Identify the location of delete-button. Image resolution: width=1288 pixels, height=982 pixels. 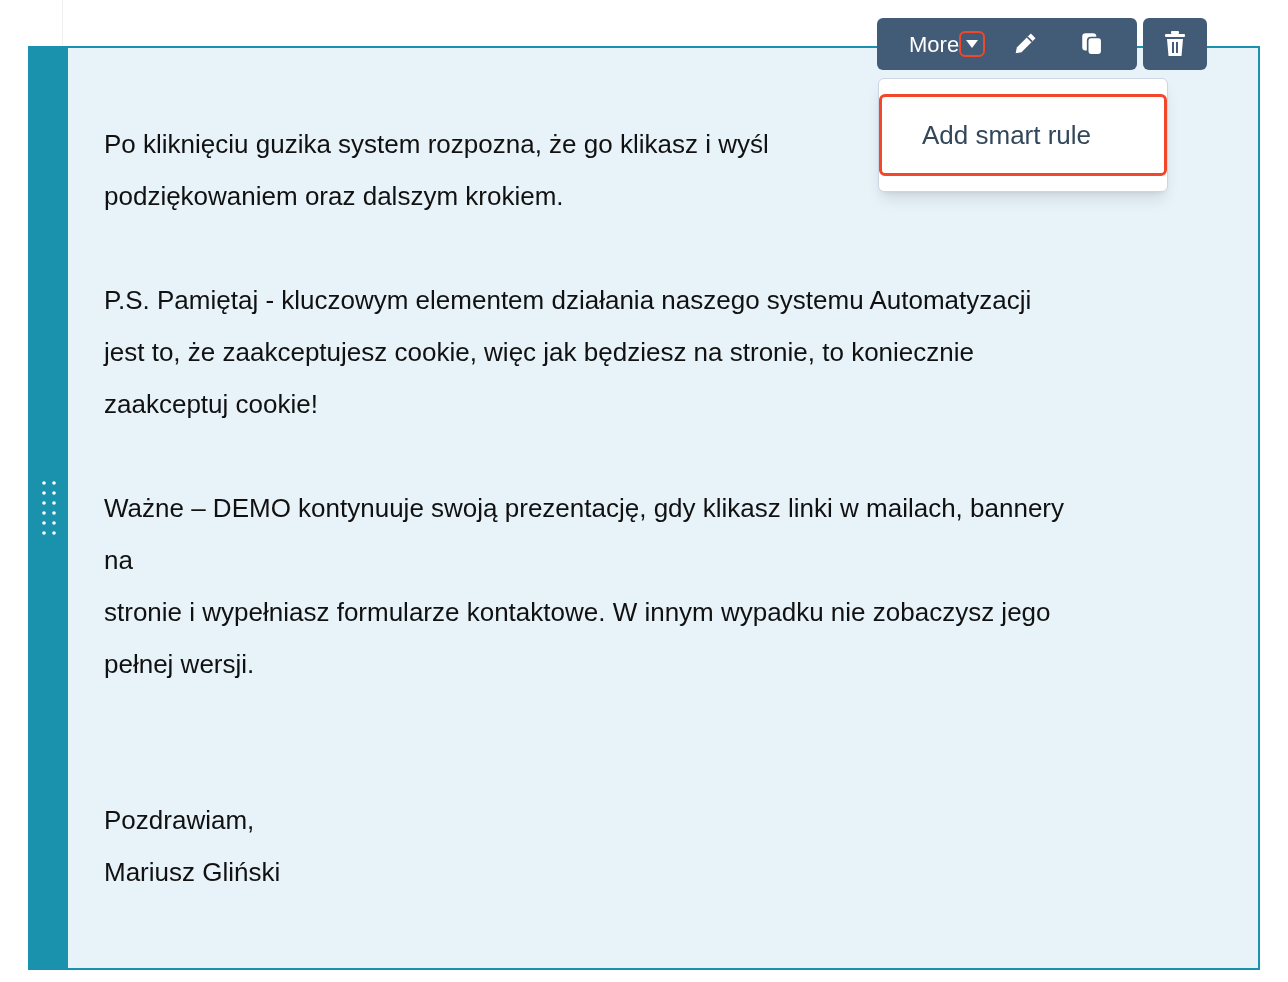
(1175, 44).